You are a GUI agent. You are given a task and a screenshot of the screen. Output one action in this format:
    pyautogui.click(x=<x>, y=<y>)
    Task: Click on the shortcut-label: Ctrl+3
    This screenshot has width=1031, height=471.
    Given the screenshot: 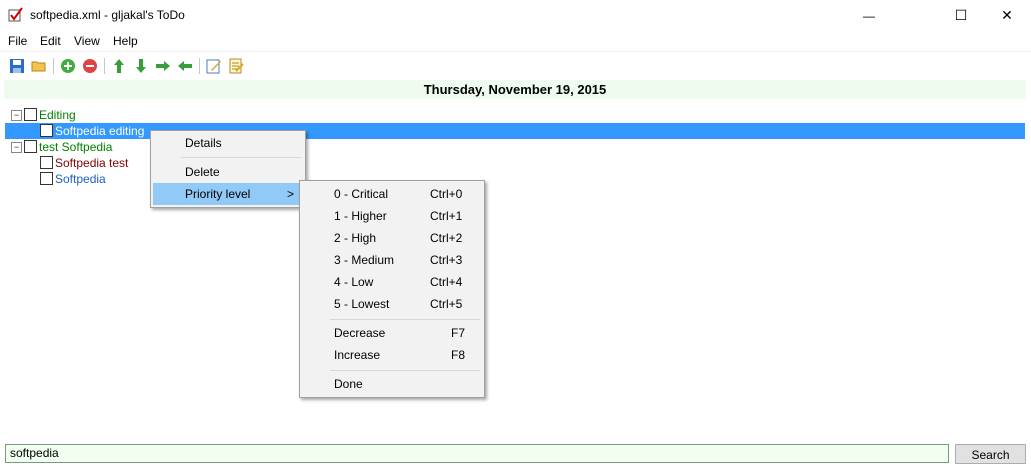 What is the action you would take?
    pyautogui.click(x=446, y=260)
    